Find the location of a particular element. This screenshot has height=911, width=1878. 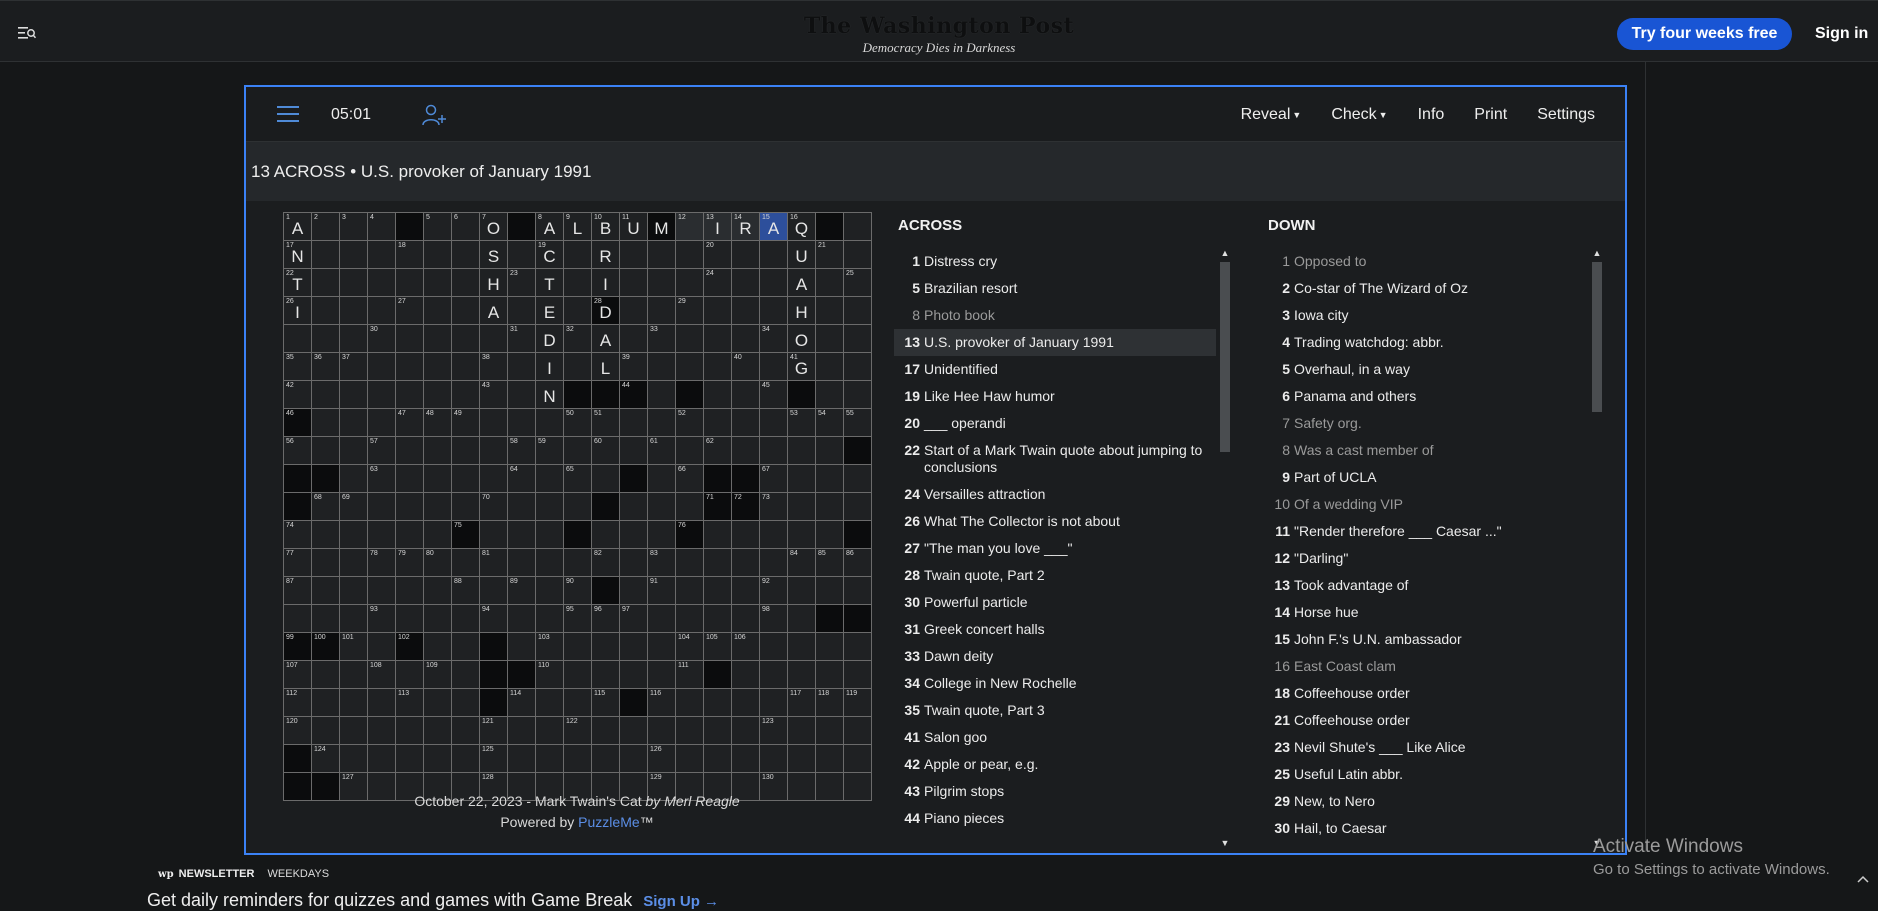

grid-cell: 121 is located at coordinates (494, 731).